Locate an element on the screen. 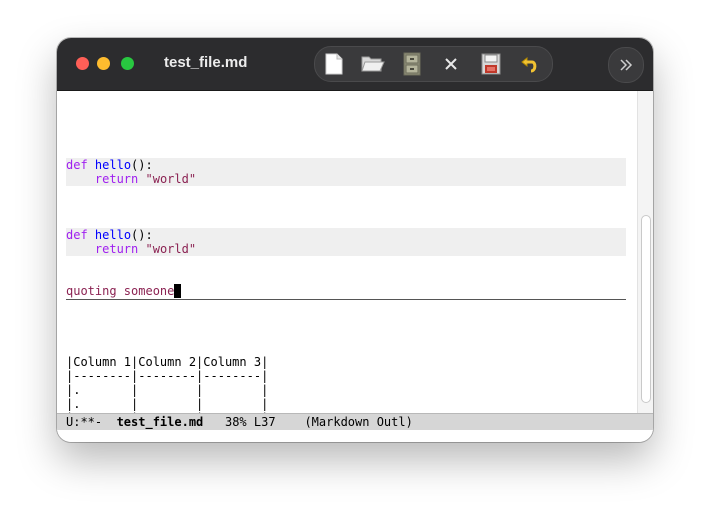  open-folder-button is located at coordinates (373, 64).